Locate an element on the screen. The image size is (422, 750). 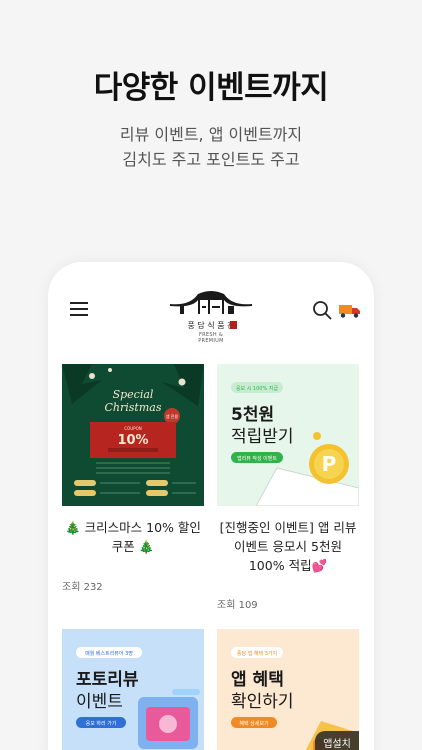
svg-text: Special is located at coordinates (133, 394).